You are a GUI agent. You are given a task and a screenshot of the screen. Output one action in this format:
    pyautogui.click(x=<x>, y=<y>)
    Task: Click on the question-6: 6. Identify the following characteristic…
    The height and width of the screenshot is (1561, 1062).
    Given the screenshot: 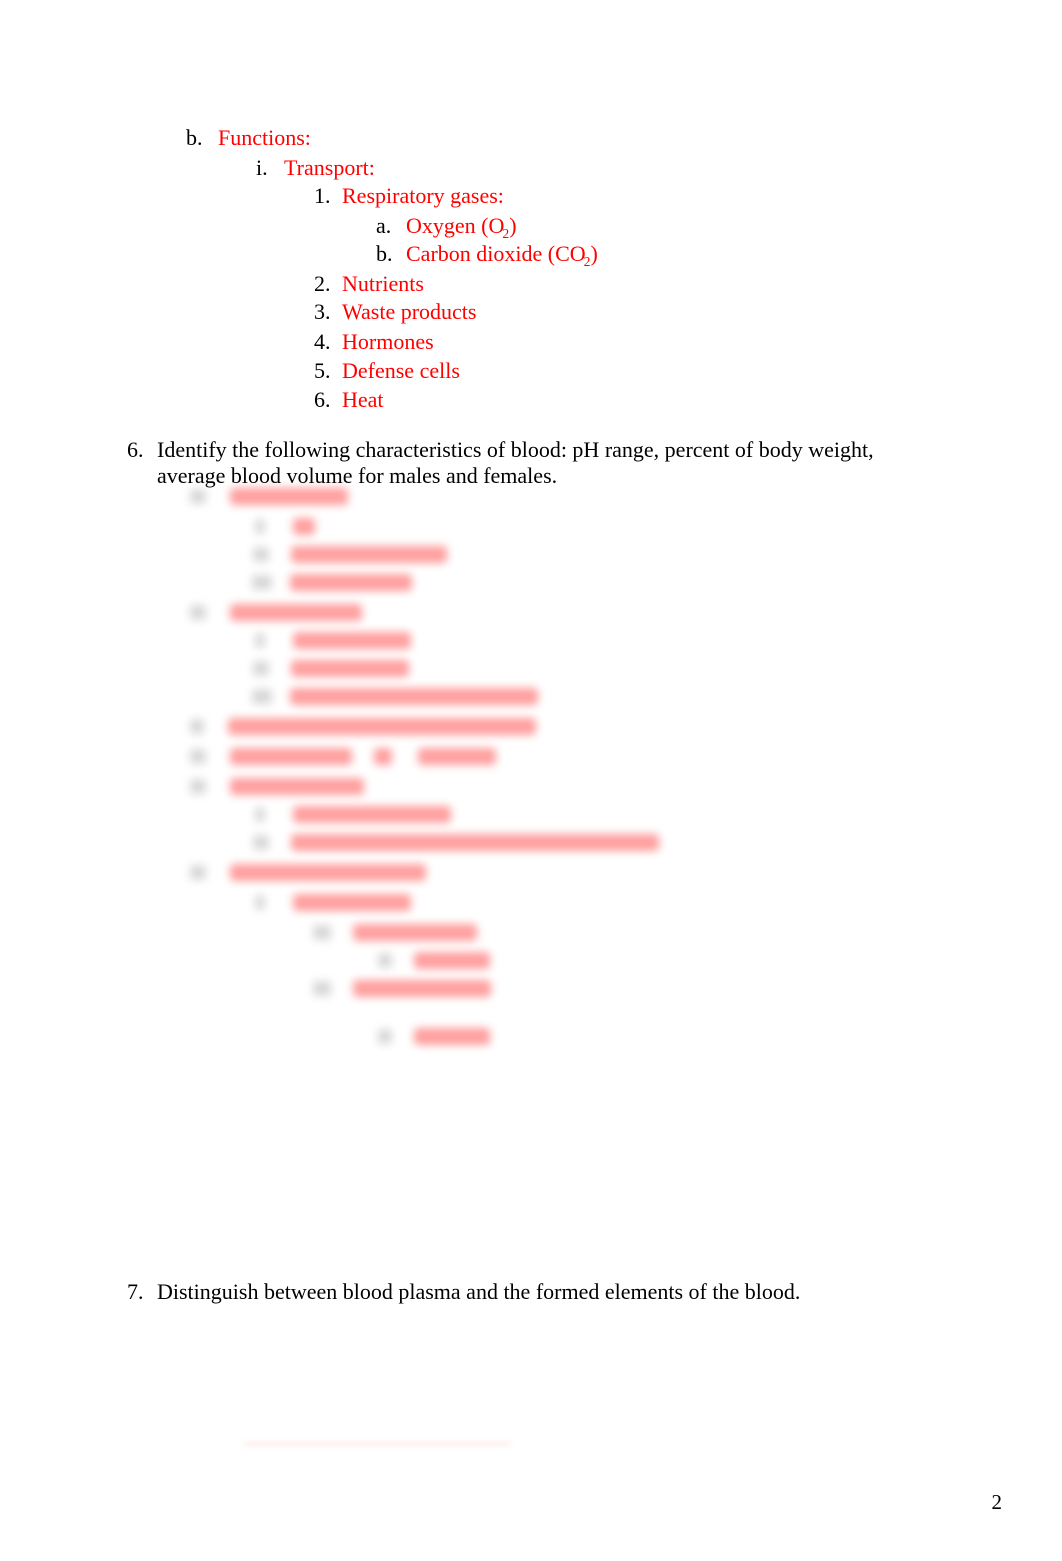 What is the action you would take?
    pyautogui.click(x=518, y=462)
    